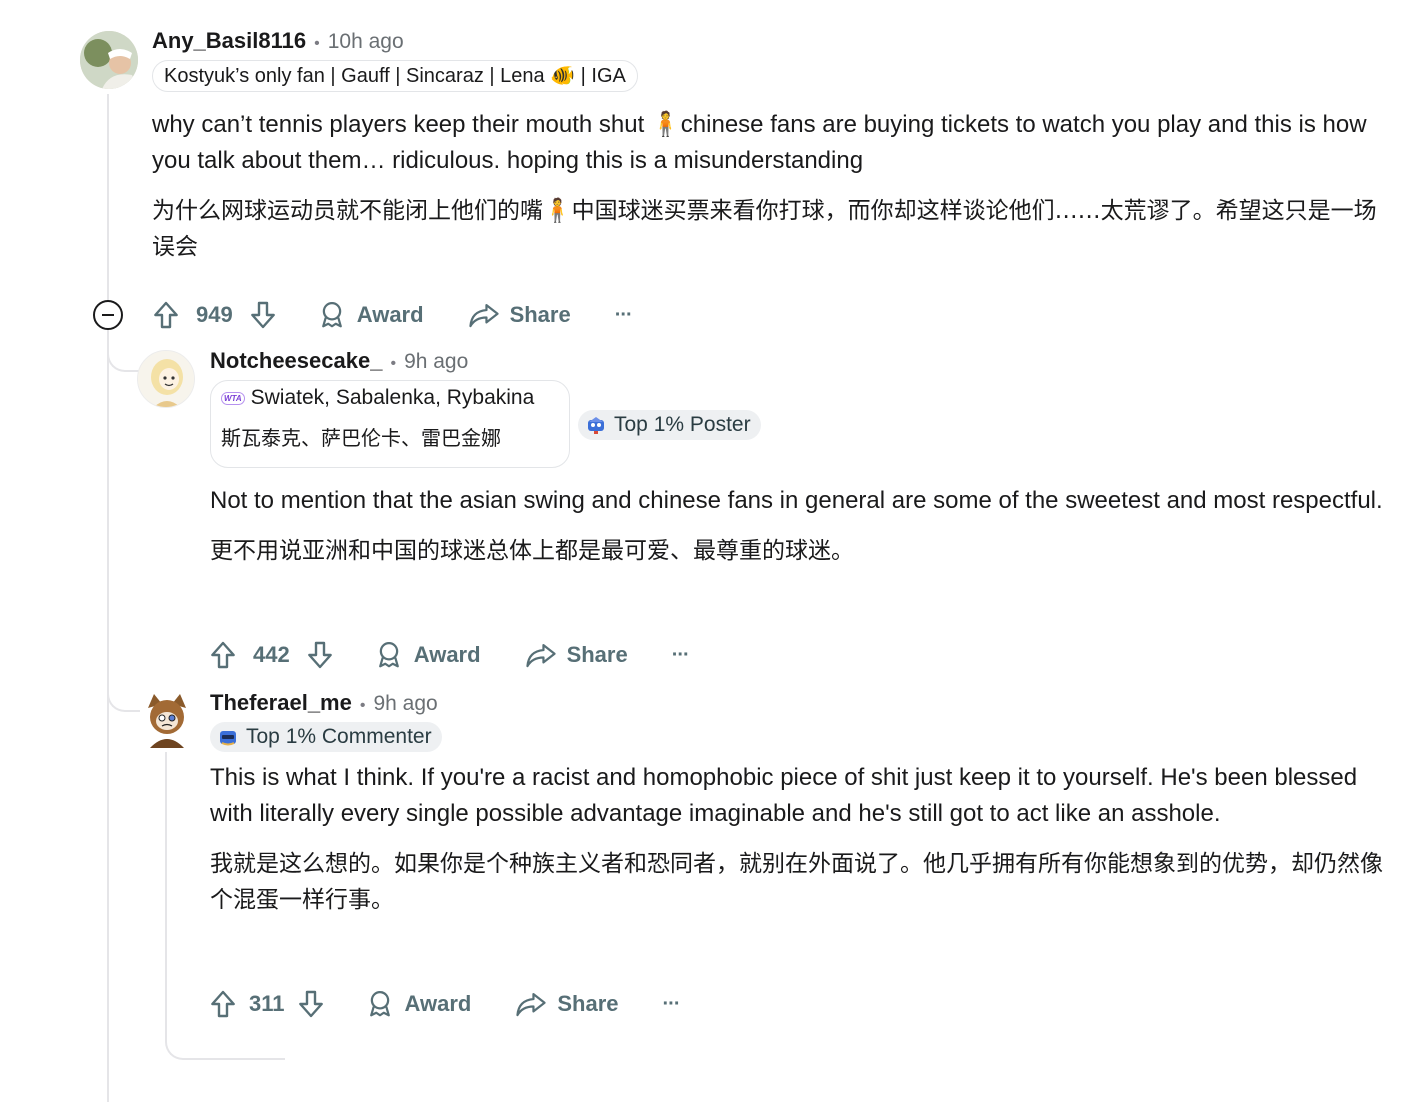  Describe the element at coordinates (281, 703) in the screenshot. I see `username: Theferael_me` at that location.